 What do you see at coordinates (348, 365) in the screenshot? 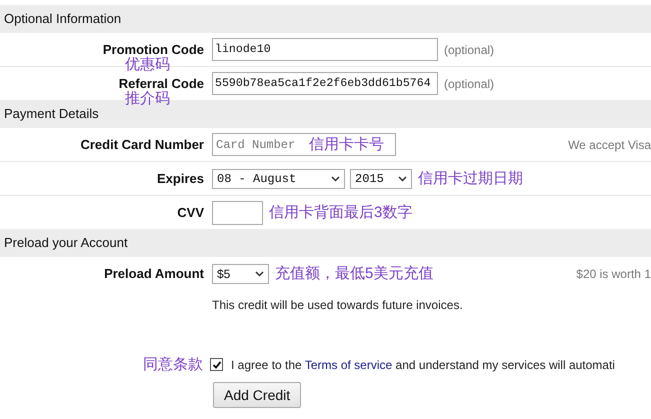
I see `terms-link: Terms of service` at bounding box center [348, 365].